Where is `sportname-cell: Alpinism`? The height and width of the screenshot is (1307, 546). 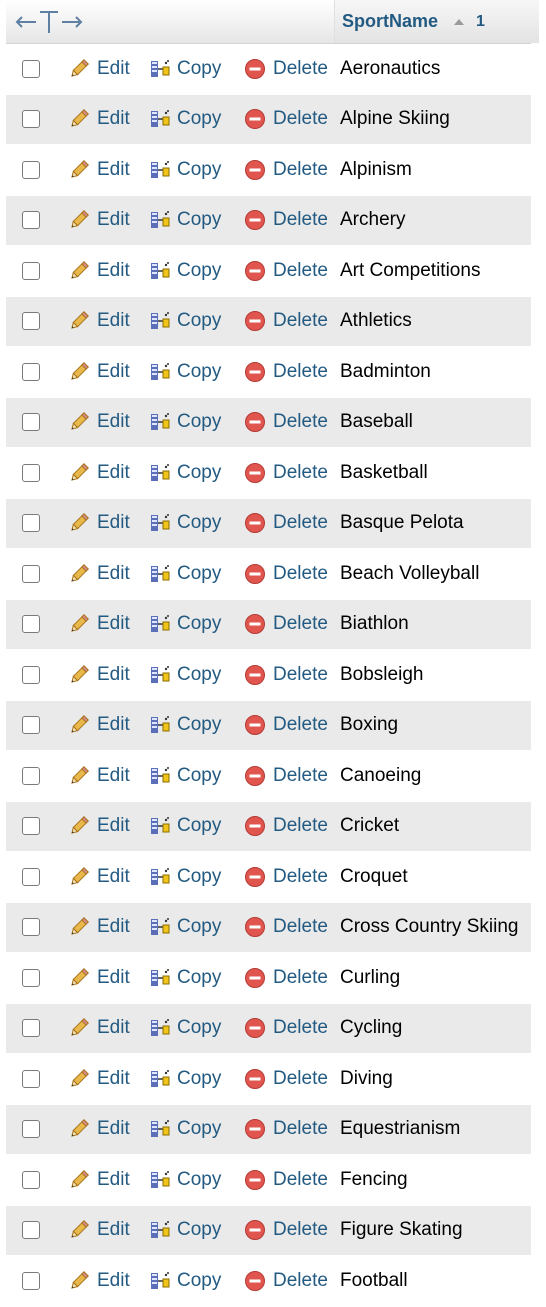 sportname-cell: Alpinism is located at coordinates (376, 170).